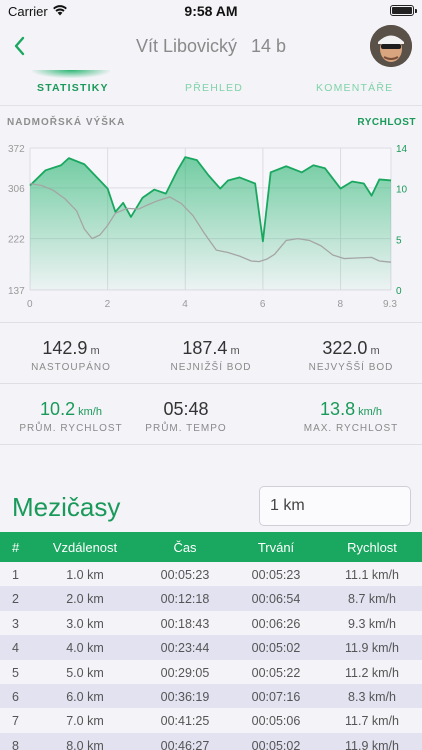  What do you see at coordinates (71, 367) in the screenshot?
I see `stat-ascent-label: NASTOUPÁNO` at bounding box center [71, 367].